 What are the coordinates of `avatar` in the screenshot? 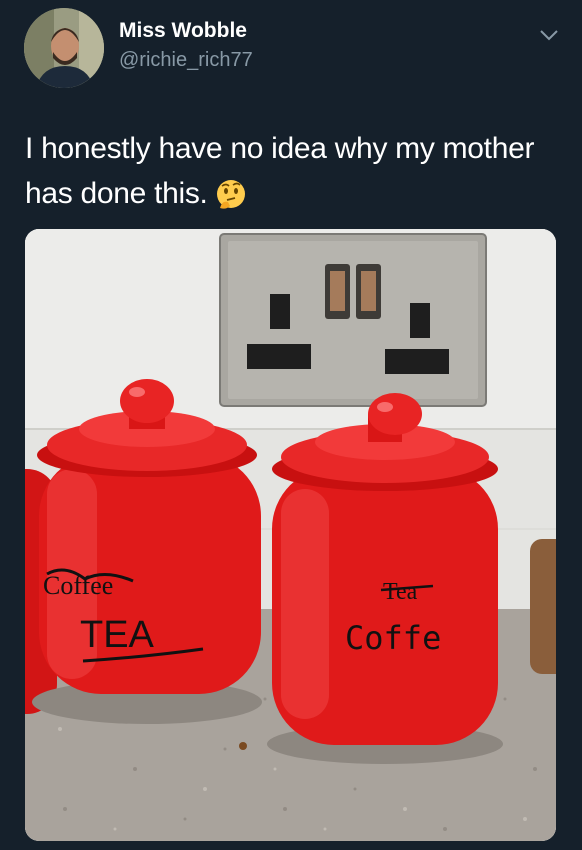 It's located at (64, 48).